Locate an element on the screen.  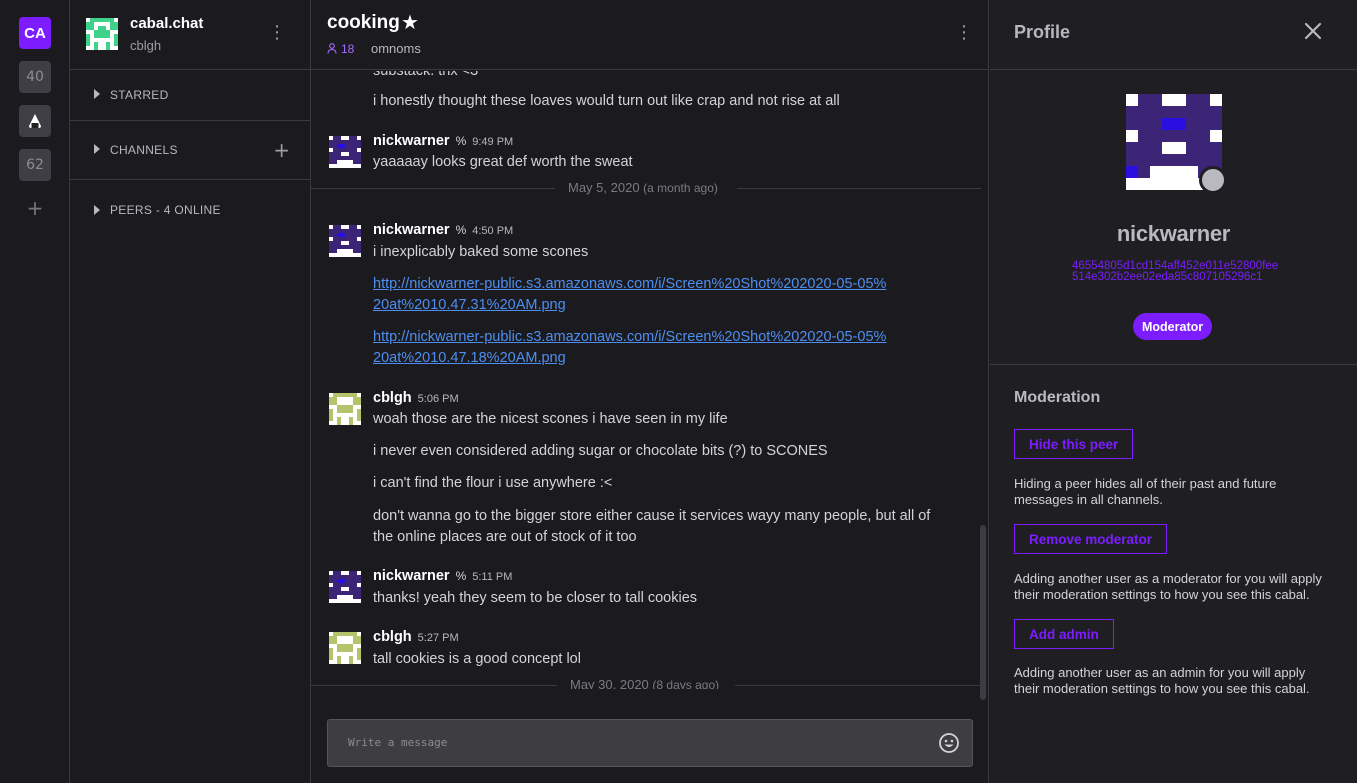
section-channels: CHANNELS + is located at coordinates (190, 150).